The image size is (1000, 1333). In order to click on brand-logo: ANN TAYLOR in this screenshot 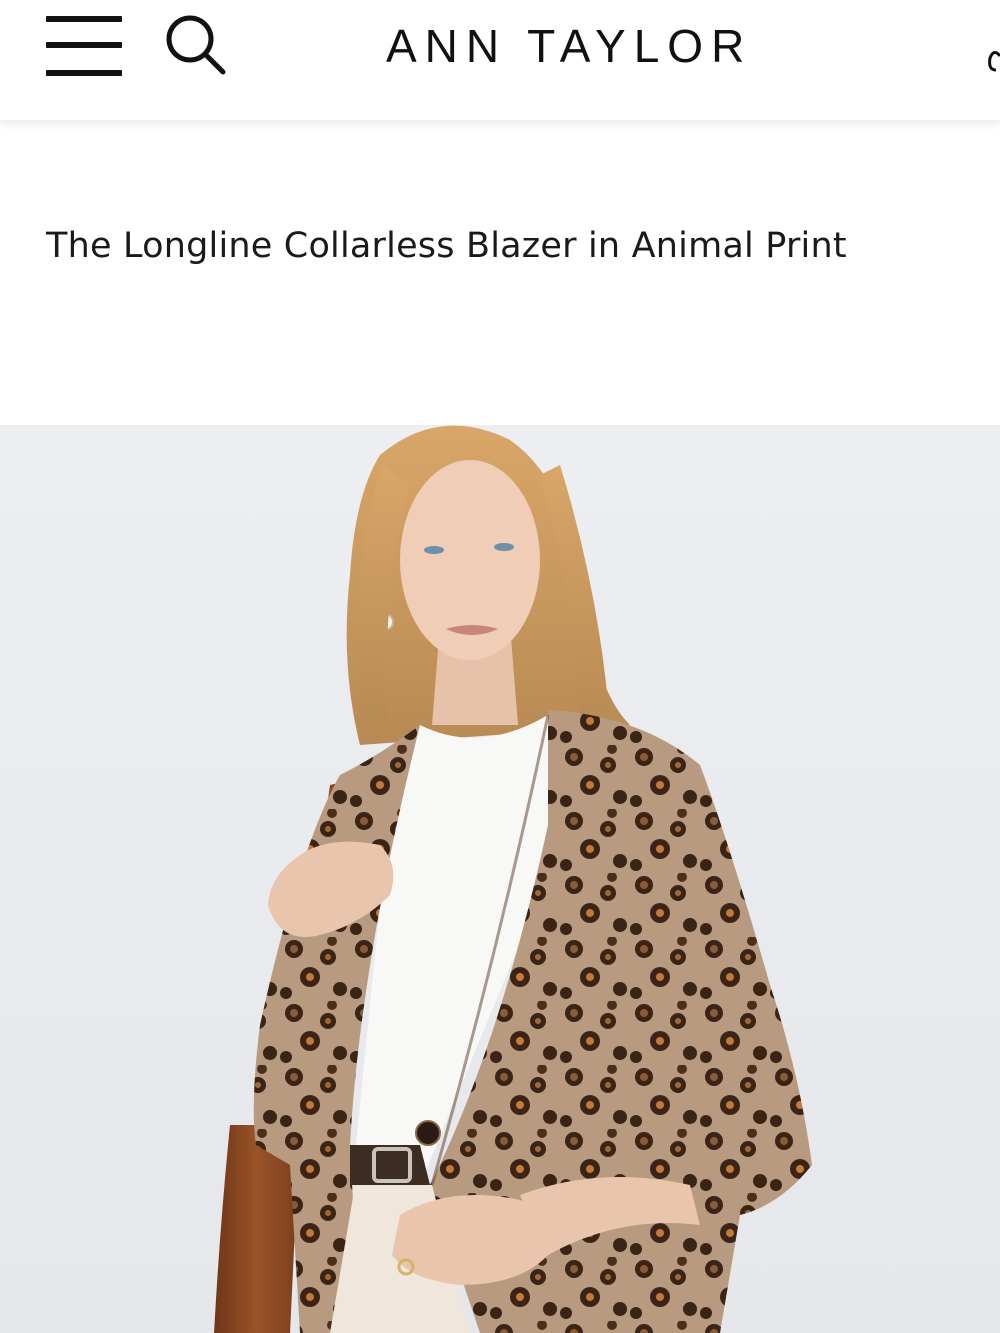, I will do `click(601, 46)`.